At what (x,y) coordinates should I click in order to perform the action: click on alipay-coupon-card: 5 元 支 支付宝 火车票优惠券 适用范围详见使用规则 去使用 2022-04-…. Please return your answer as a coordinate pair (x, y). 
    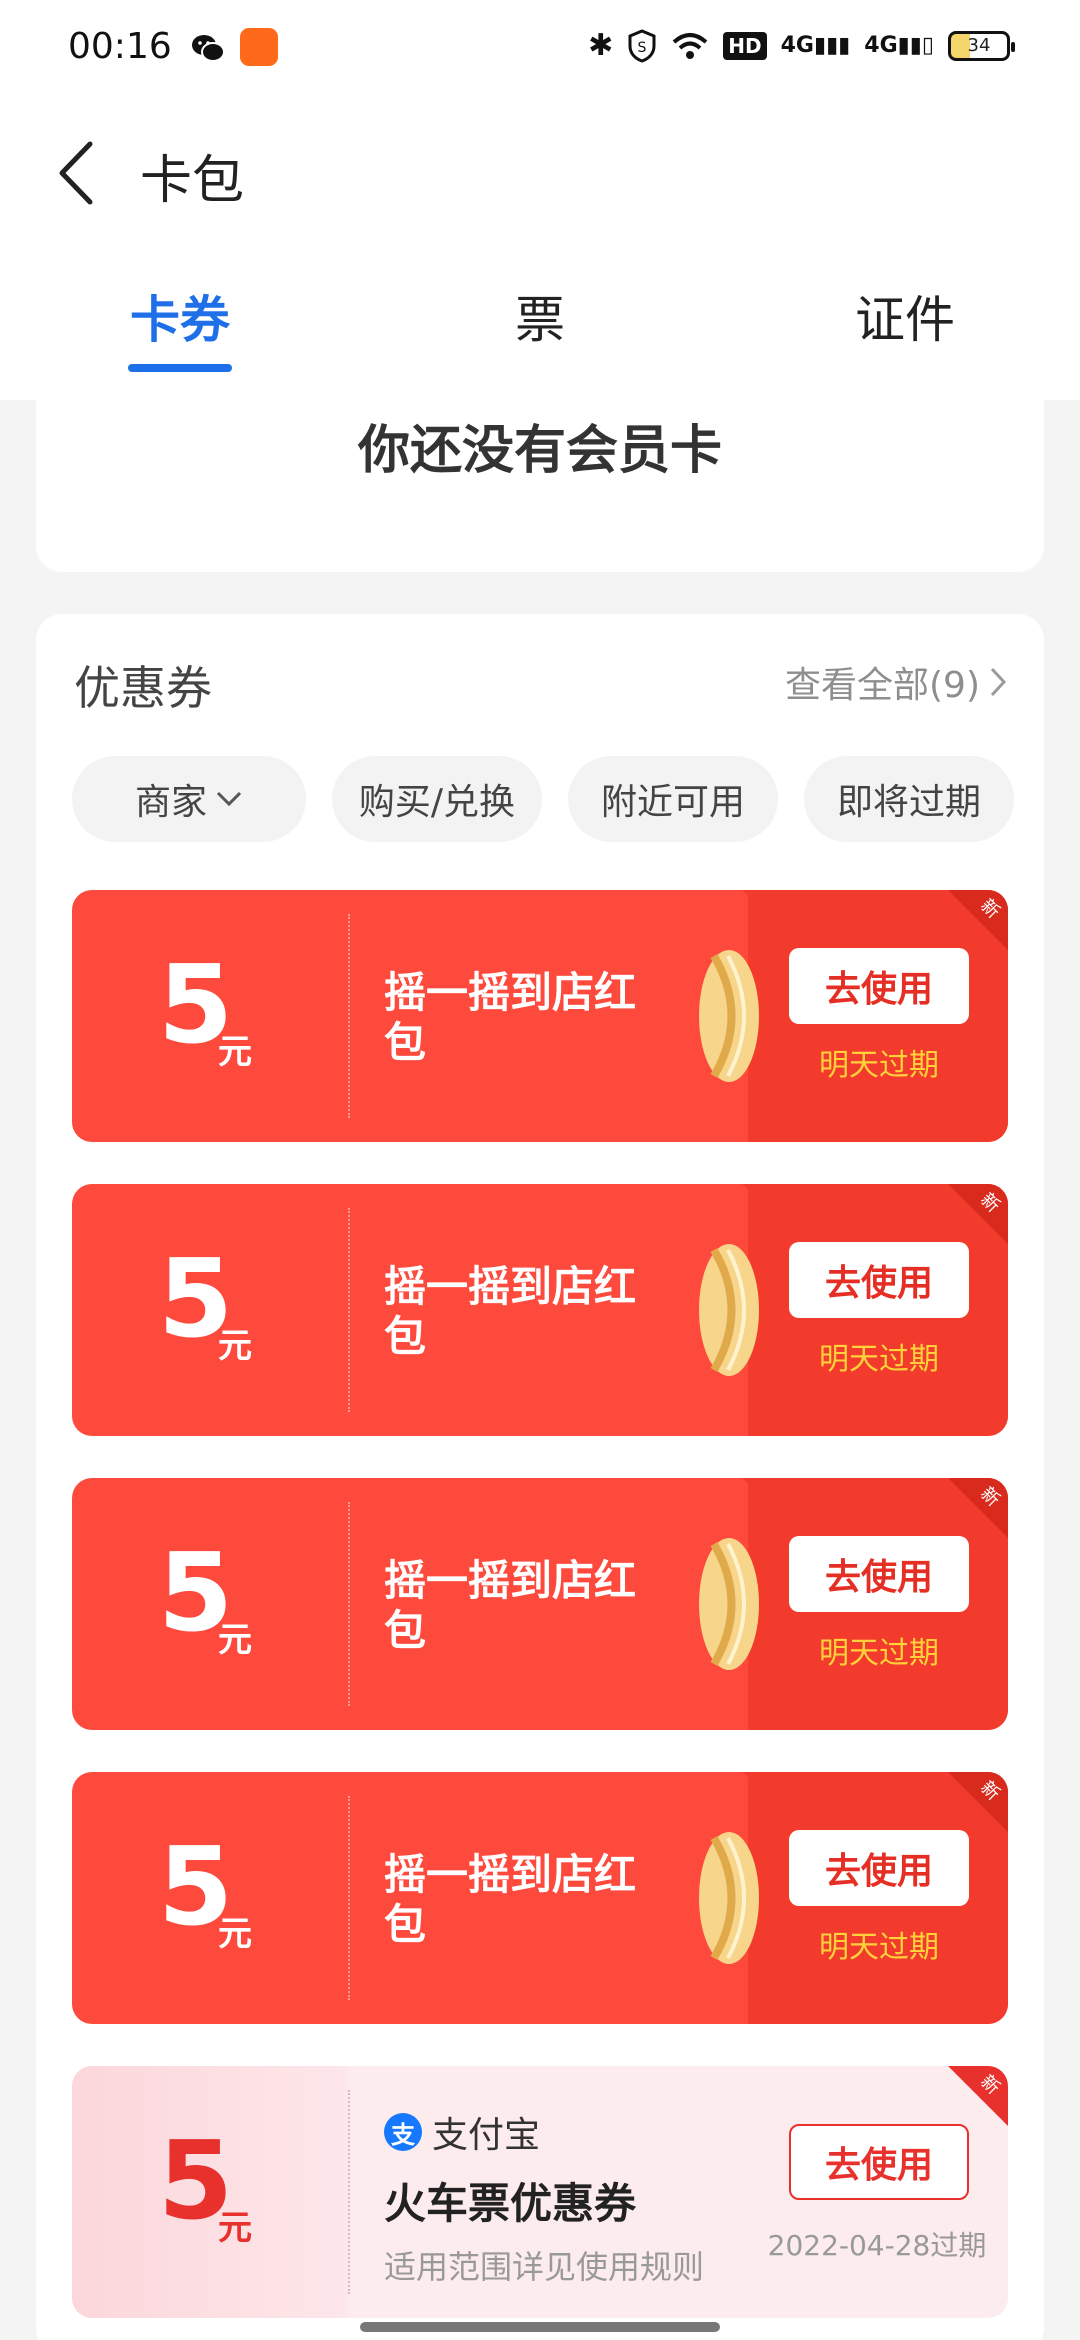
    Looking at the image, I should click on (540, 2192).